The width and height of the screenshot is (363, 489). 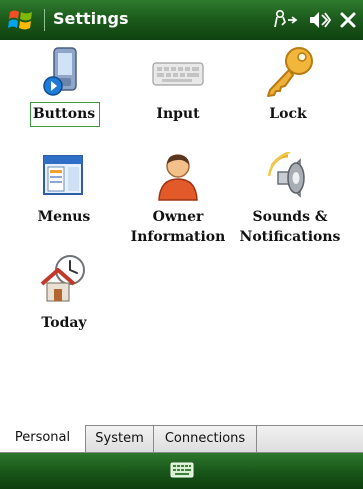 I want to click on item-label-sounds-line1: Sounds &, so click(x=290, y=217).